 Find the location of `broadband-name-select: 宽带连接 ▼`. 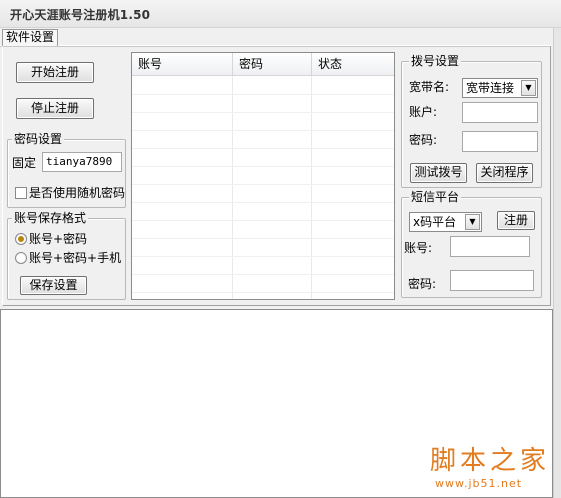

broadband-name-select: 宽带连接 ▼ is located at coordinates (500, 88).